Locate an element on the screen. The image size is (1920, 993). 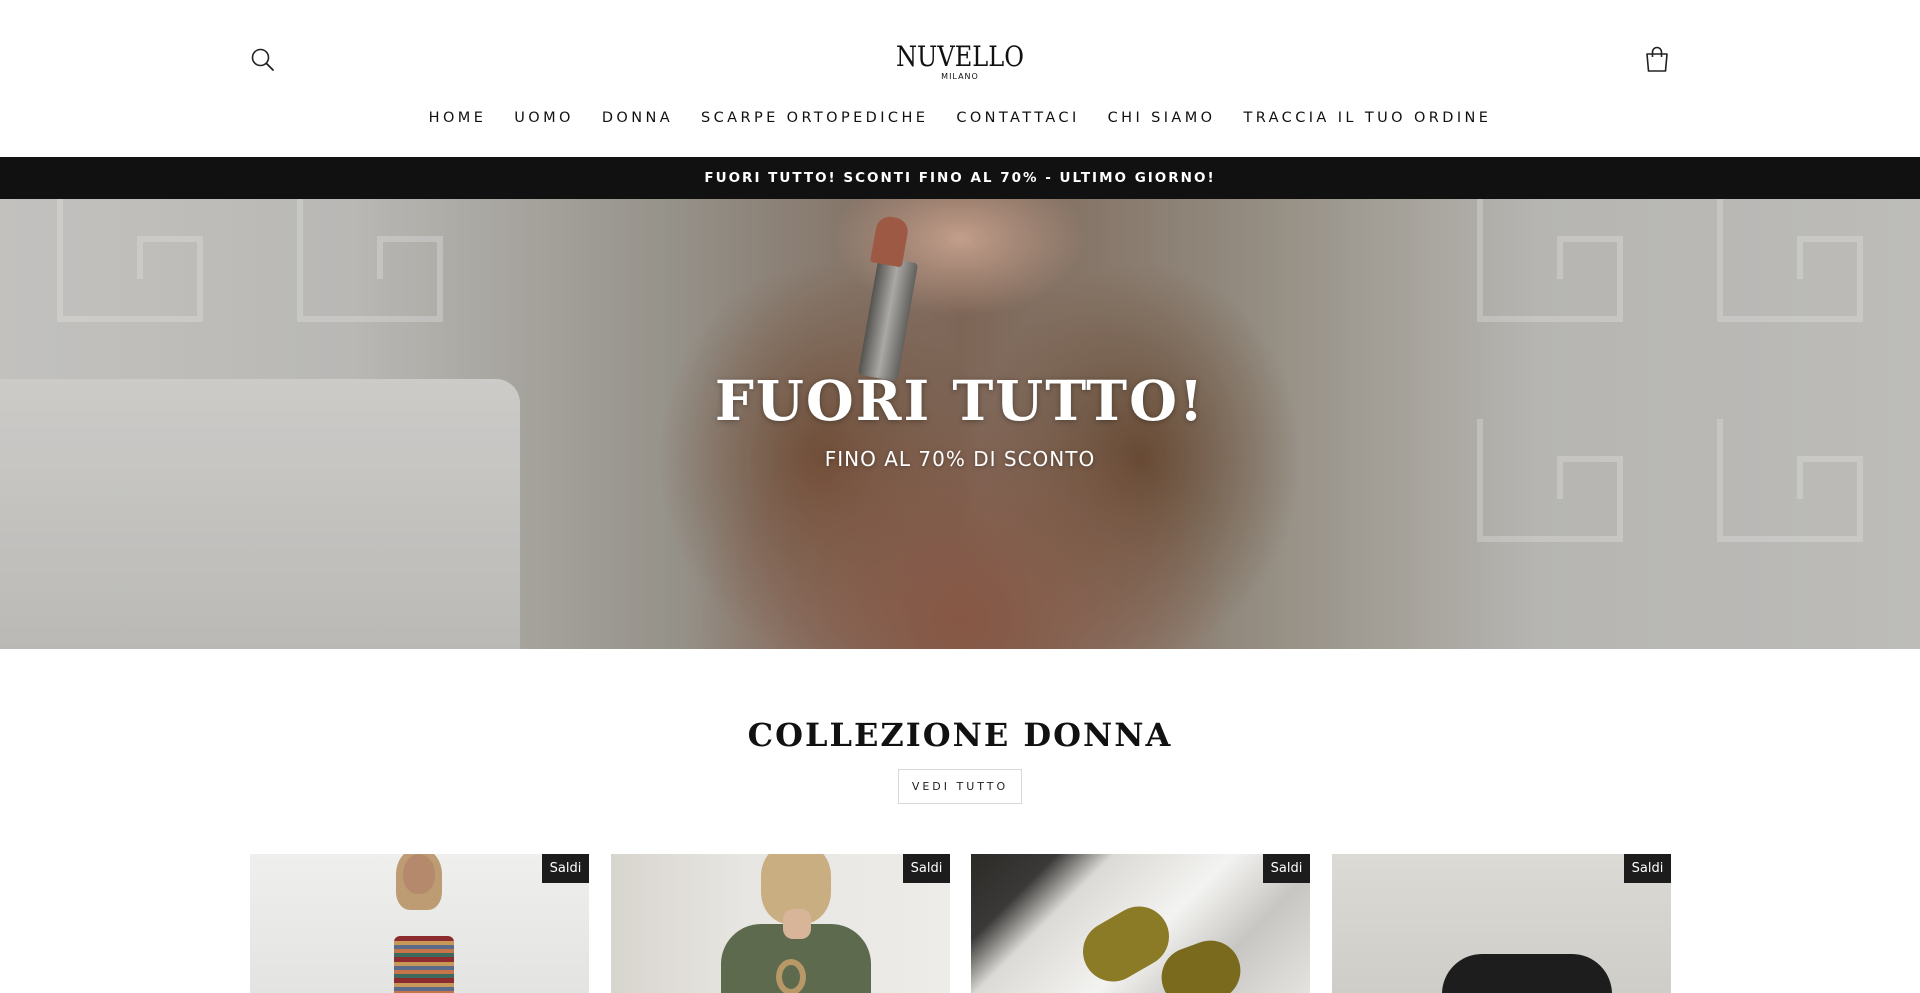
cart-icon is located at coordinates (1657, 59).